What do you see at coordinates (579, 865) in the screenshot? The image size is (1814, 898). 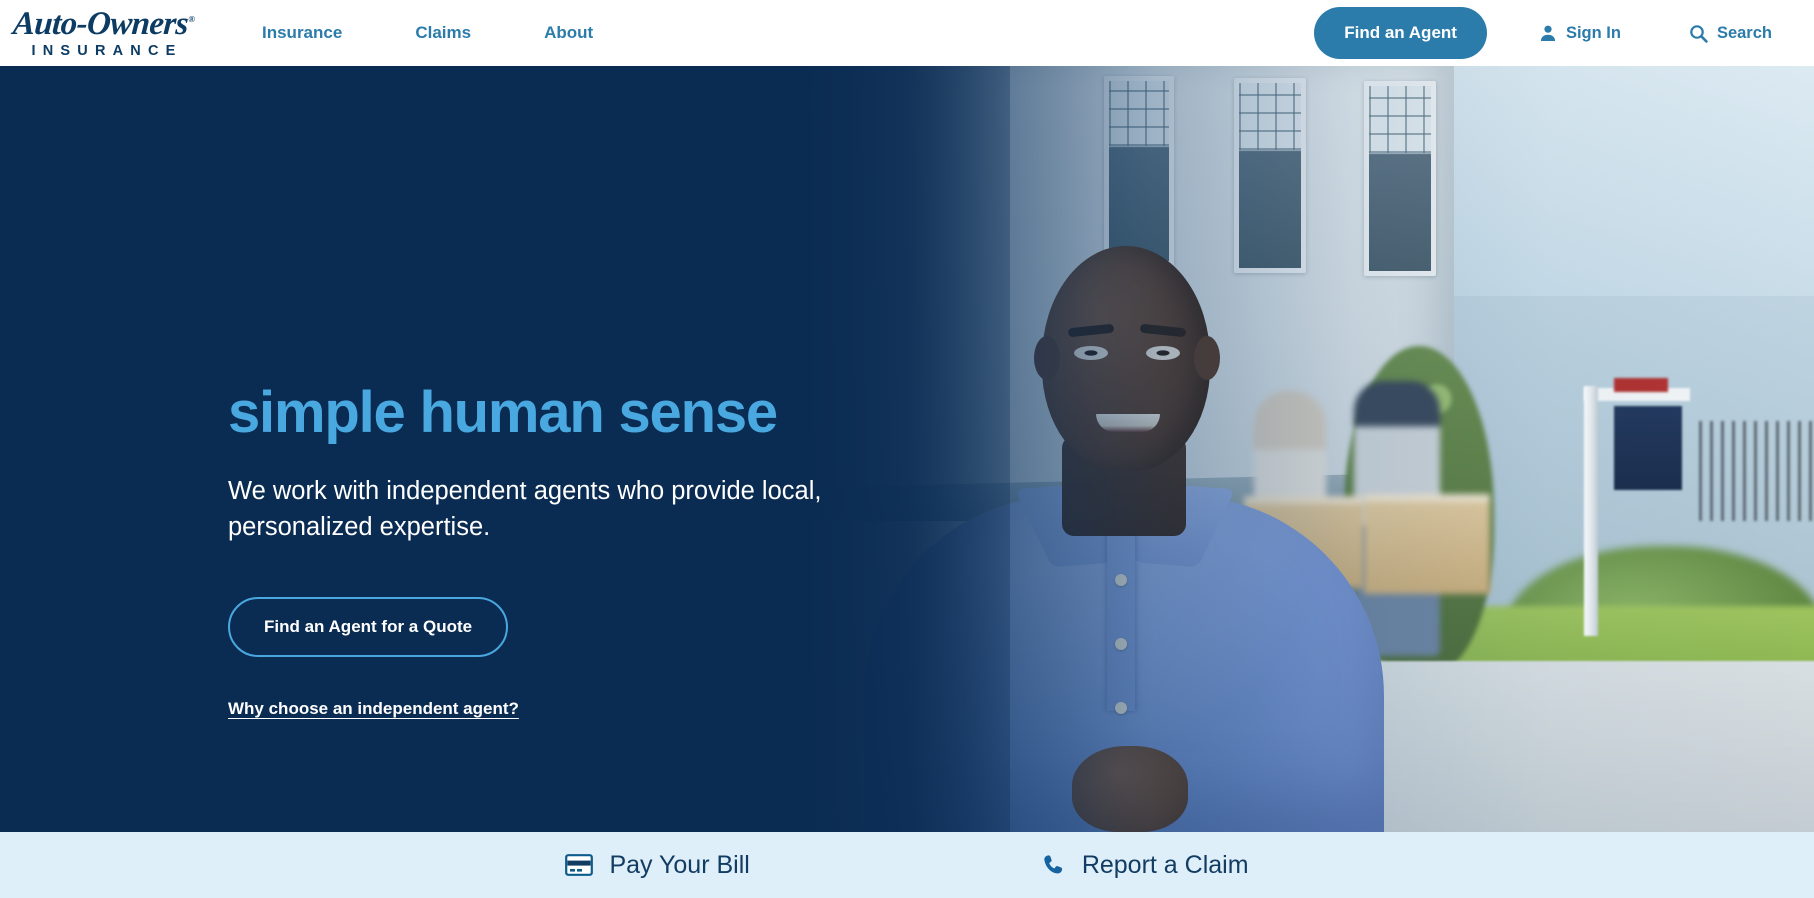 I see `credit-card-icon` at bounding box center [579, 865].